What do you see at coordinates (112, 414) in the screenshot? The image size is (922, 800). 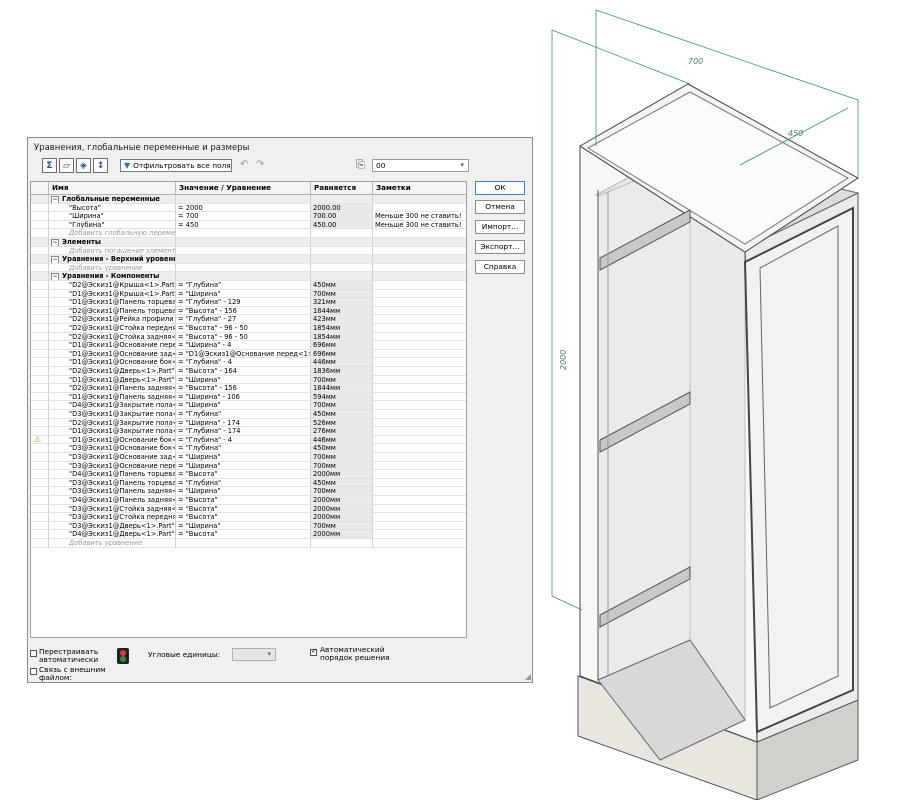 I see `cell-name: "D3@Эскиз1@Закрытие пола<` at bounding box center [112, 414].